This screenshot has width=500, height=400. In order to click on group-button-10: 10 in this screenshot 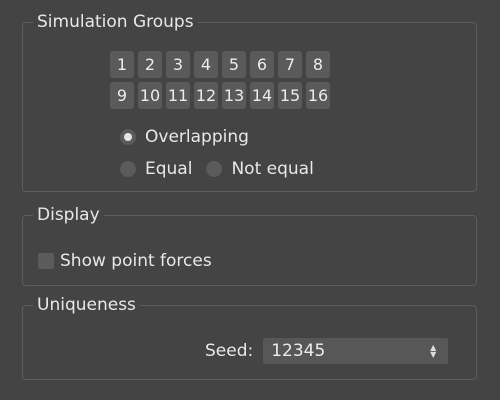, I will do `click(150, 95)`.